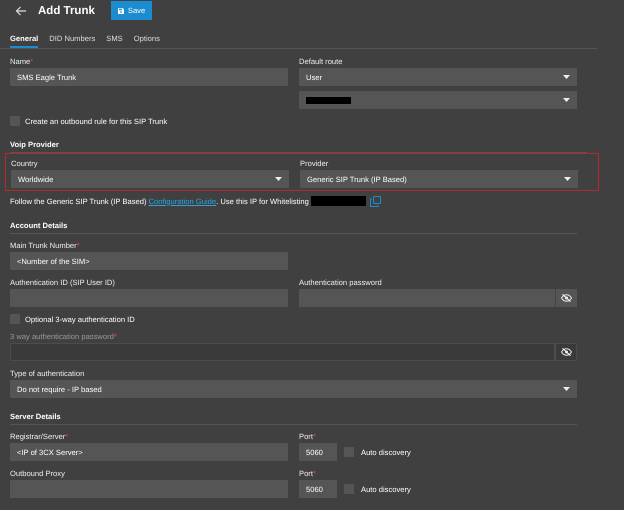  Describe the element at coordinates (375, 201) in the screenshot. I see `copy-icon` at that location.